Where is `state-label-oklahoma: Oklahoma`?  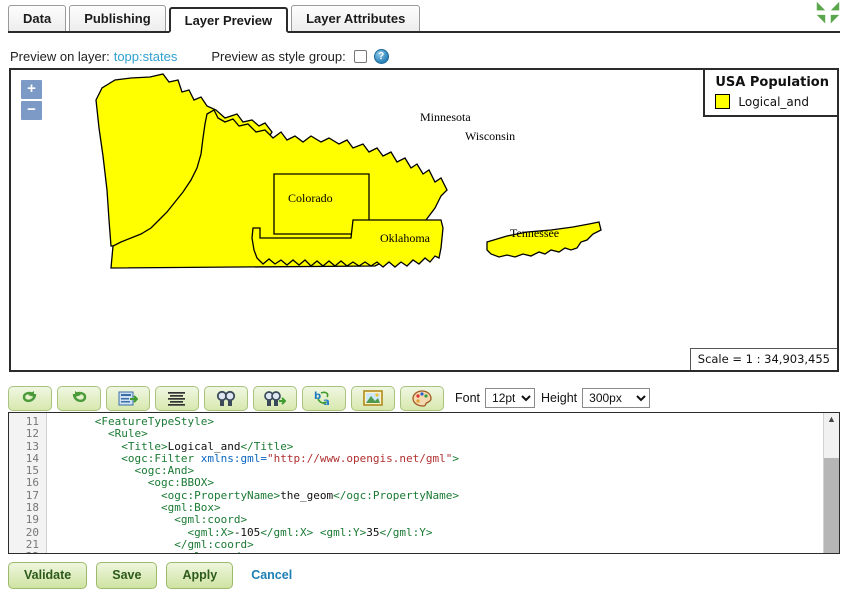 state-label-oklahoma: Oklahoma is located at coordinates (405, 238).